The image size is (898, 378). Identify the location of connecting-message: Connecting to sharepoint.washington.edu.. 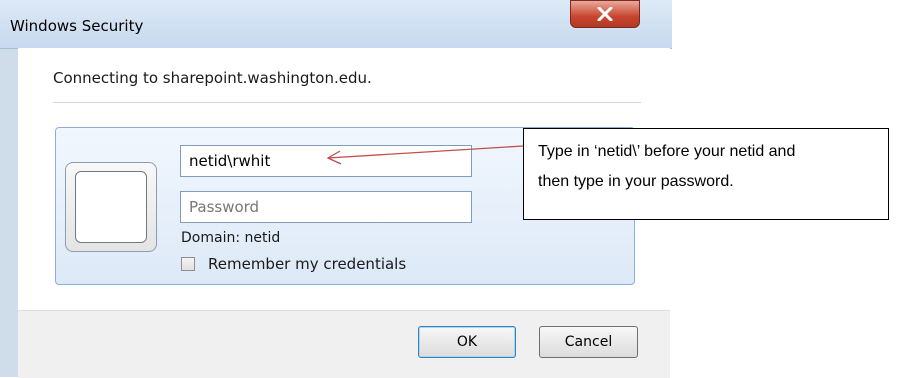
(212, 78).